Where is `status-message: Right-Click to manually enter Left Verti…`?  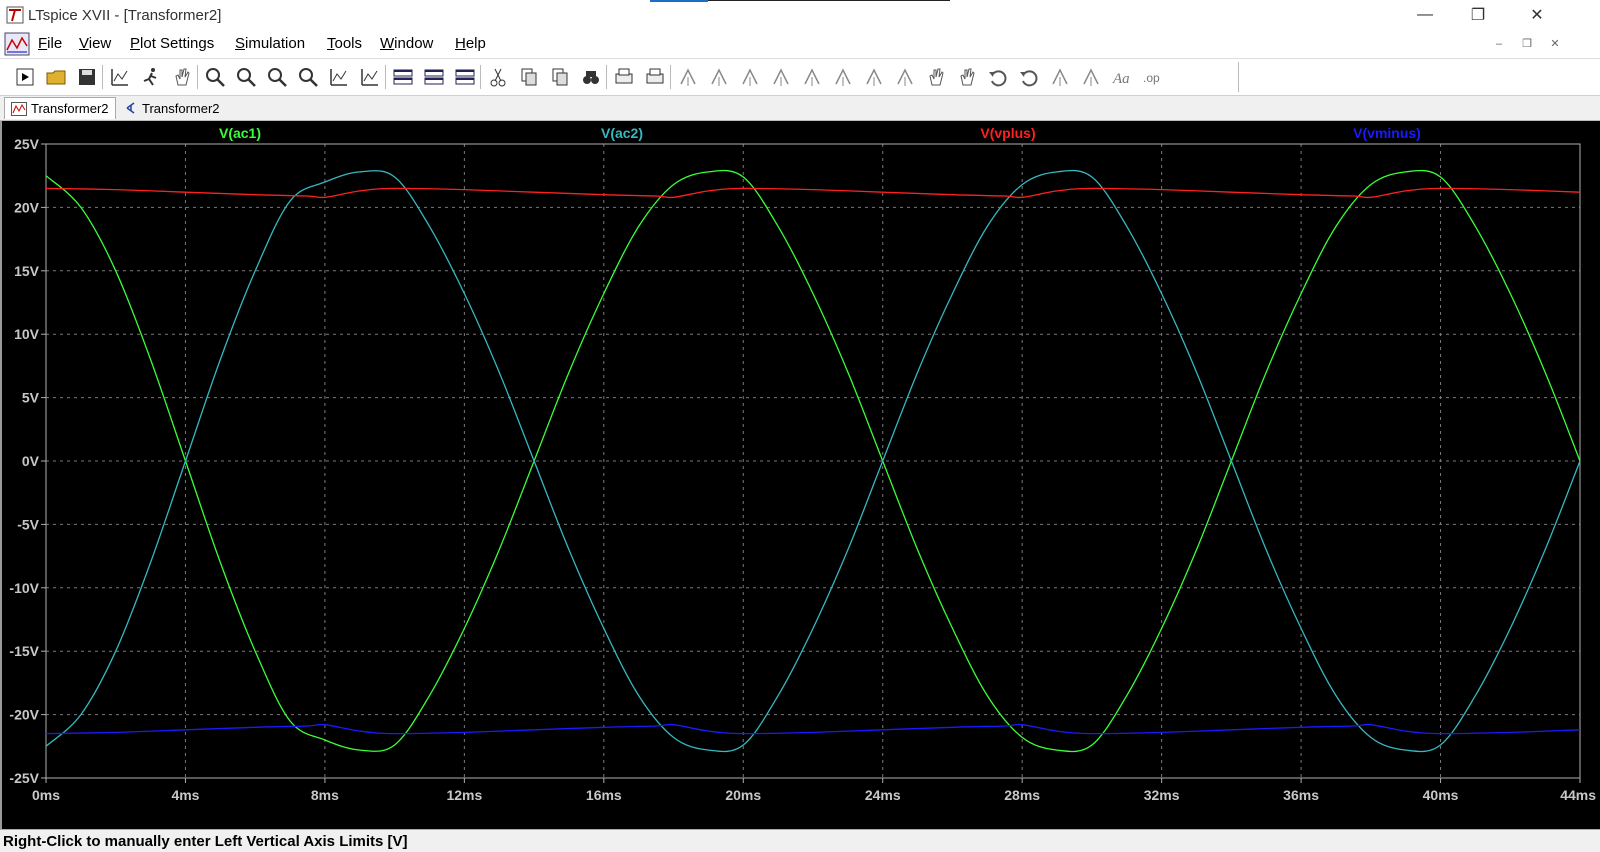 status-message: Right-Click to manually enter Left Verti… is located at coordinates (205, 841).